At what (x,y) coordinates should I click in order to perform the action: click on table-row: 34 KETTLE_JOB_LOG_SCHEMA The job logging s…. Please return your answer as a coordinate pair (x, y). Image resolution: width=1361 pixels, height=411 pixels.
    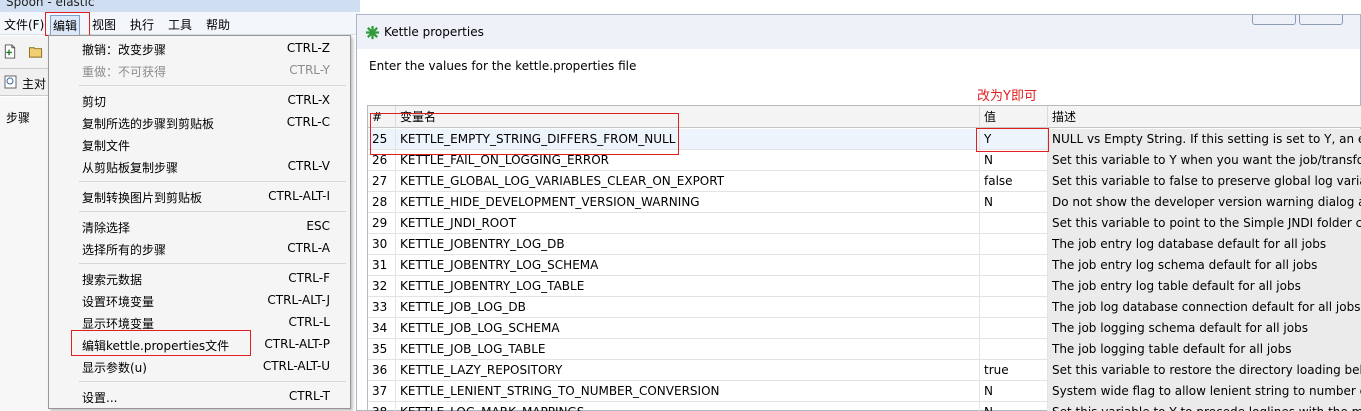
    Looking at the image, I should click on (864, 328).